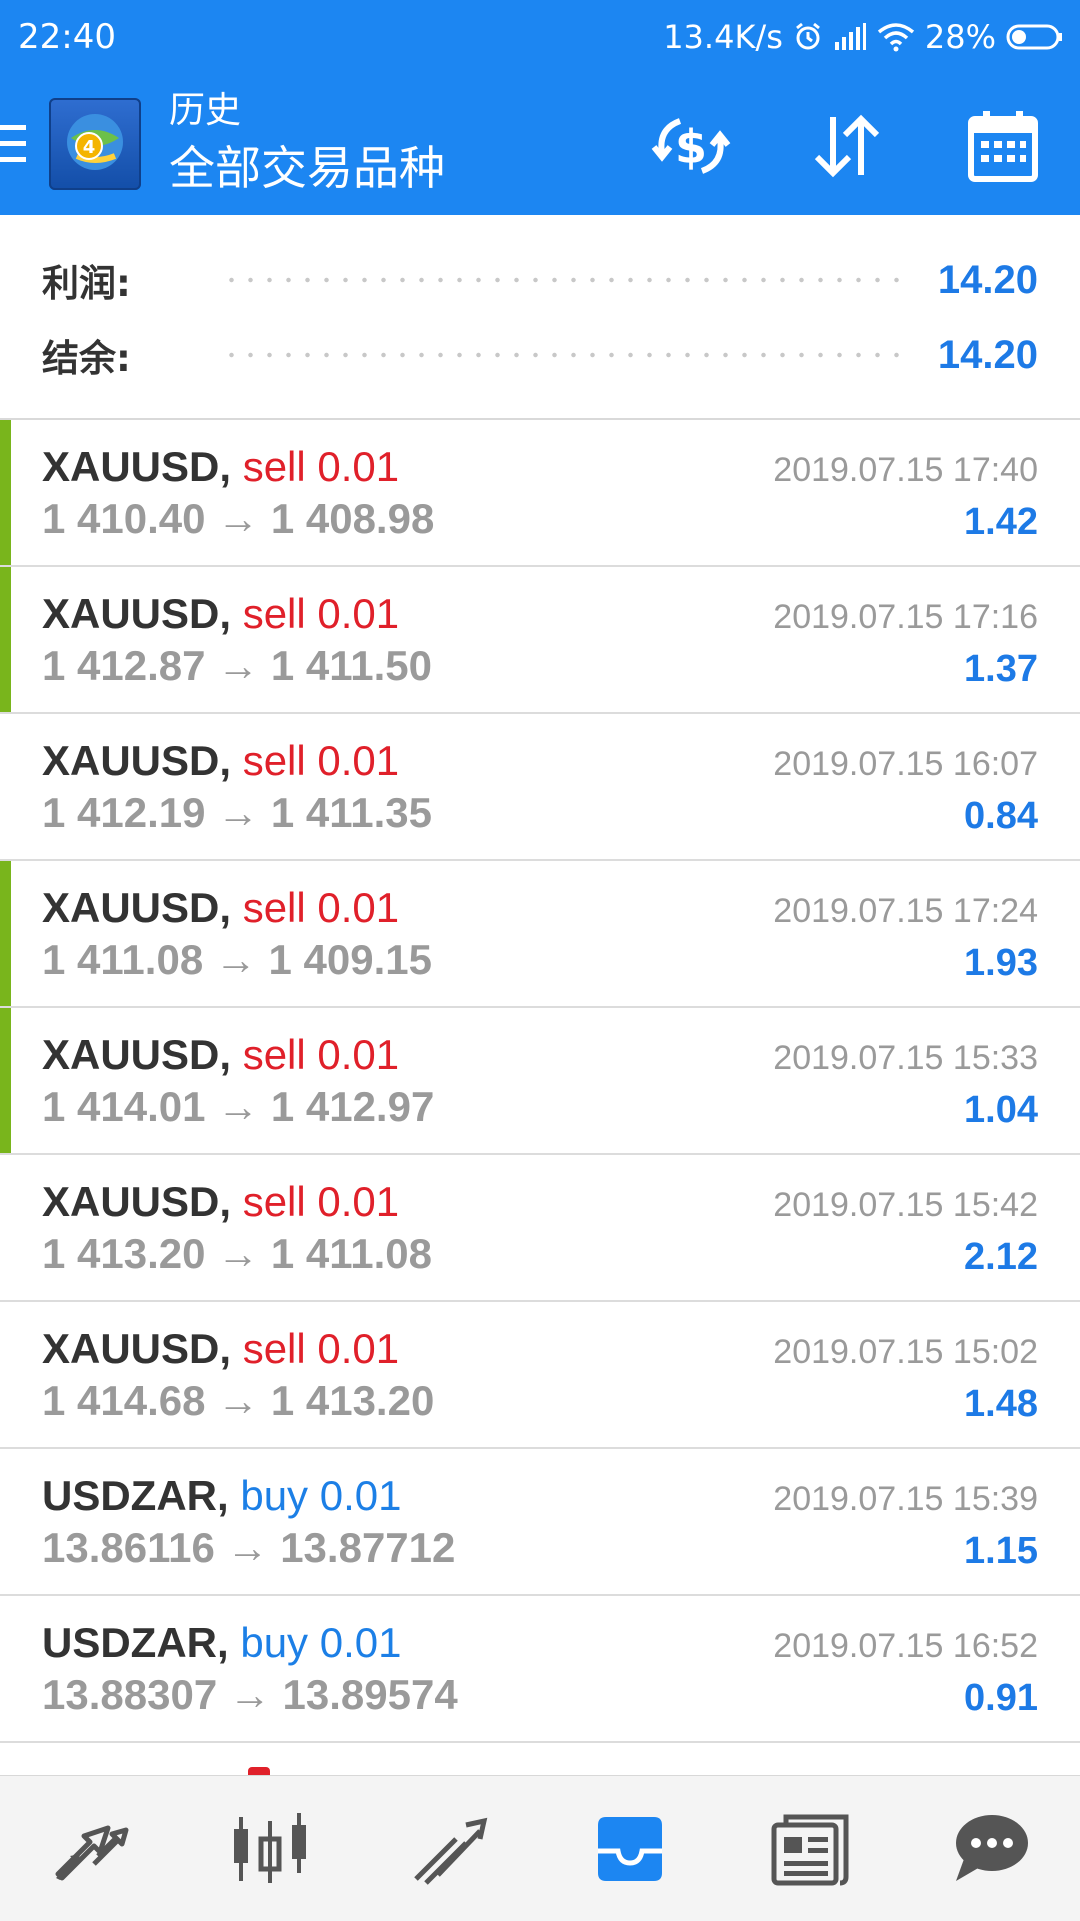  Describe the element at coordinates (89, 147) in the screenshot. I see `svg-text: 4` at that location.